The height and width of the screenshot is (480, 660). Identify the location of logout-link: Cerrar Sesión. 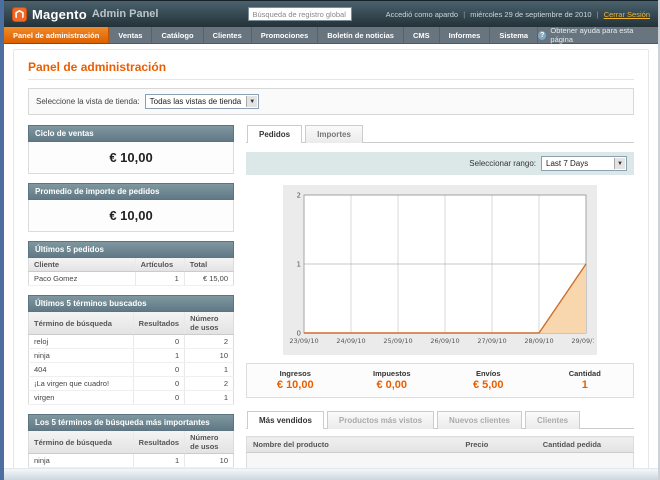
(627, 14).